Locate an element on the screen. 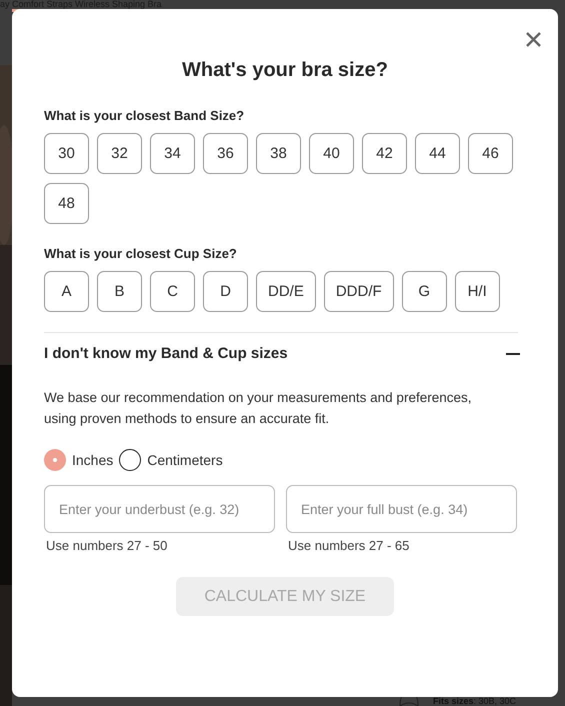 The width and height of the screenshot is (565, 706). size-option: 38 is located at coordinates (278, 153).